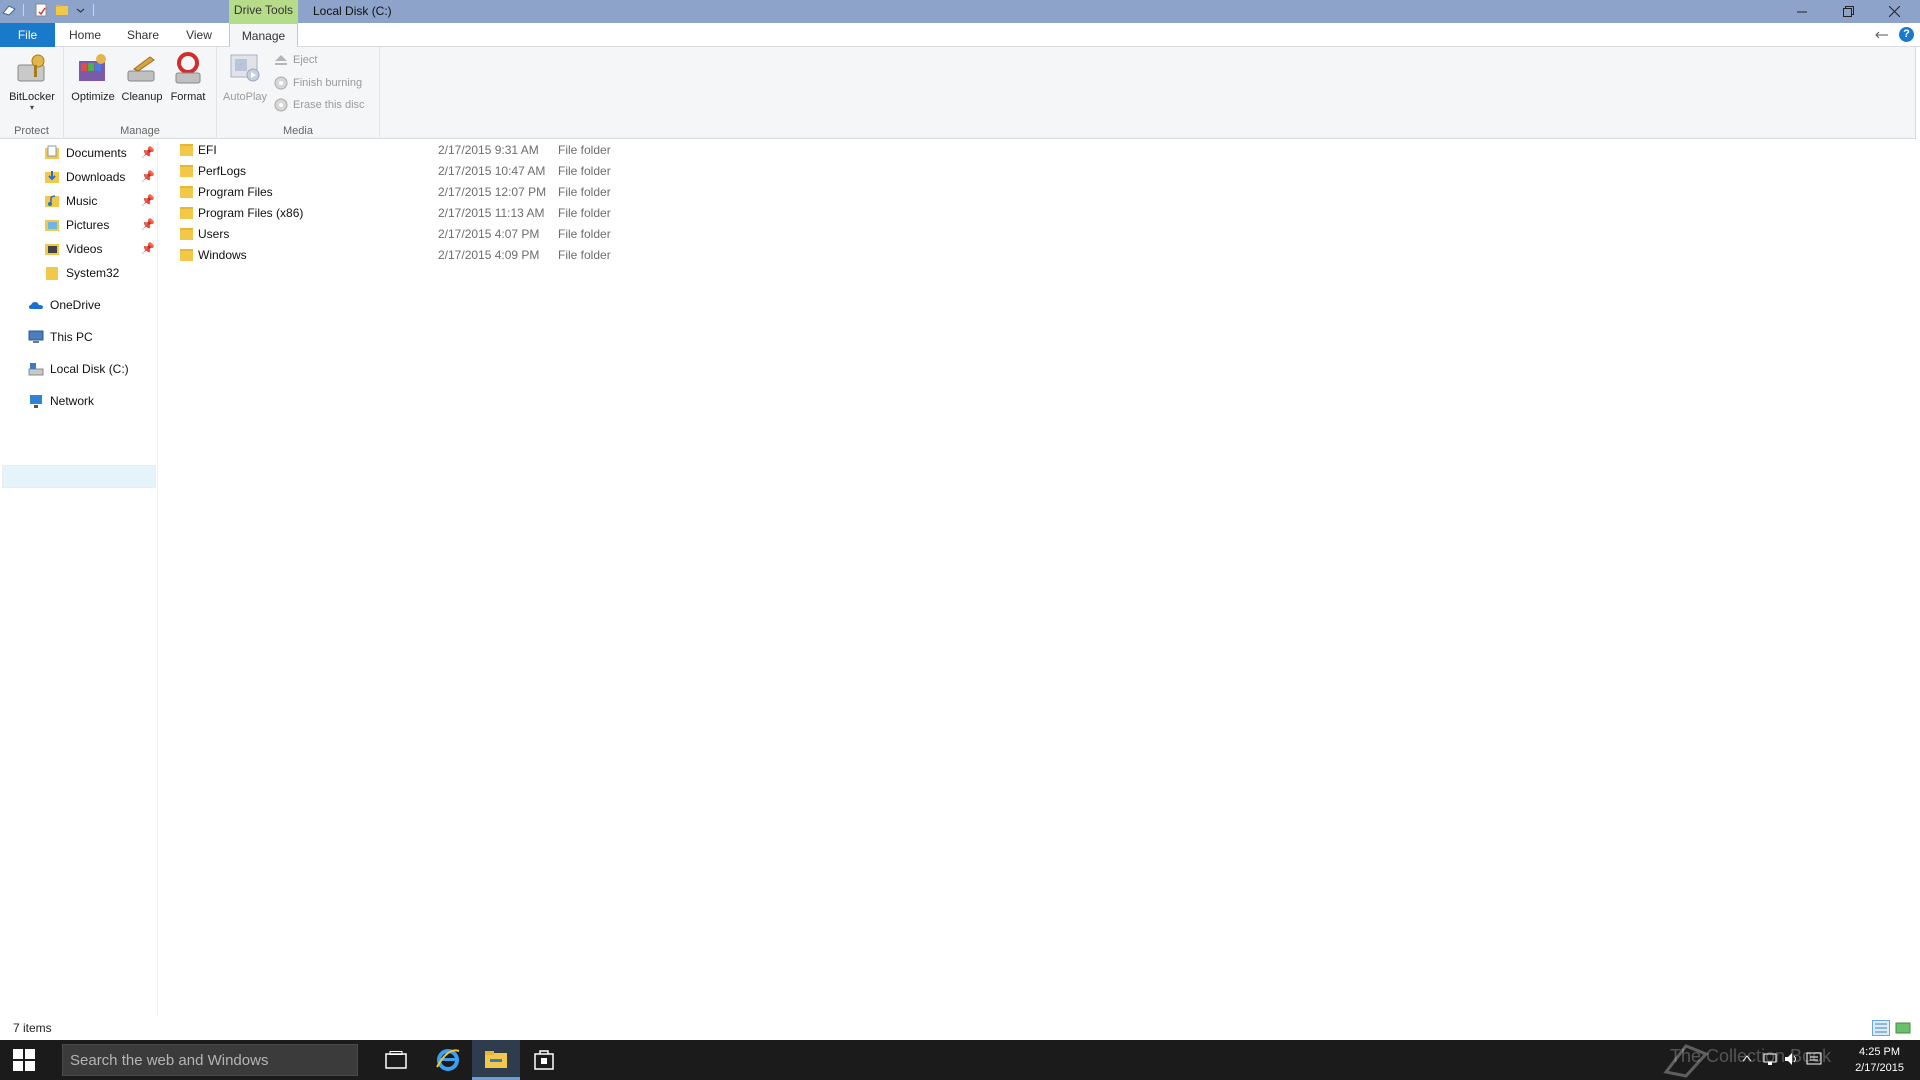  I want to click on autoplay-icon, so click(245, 68).